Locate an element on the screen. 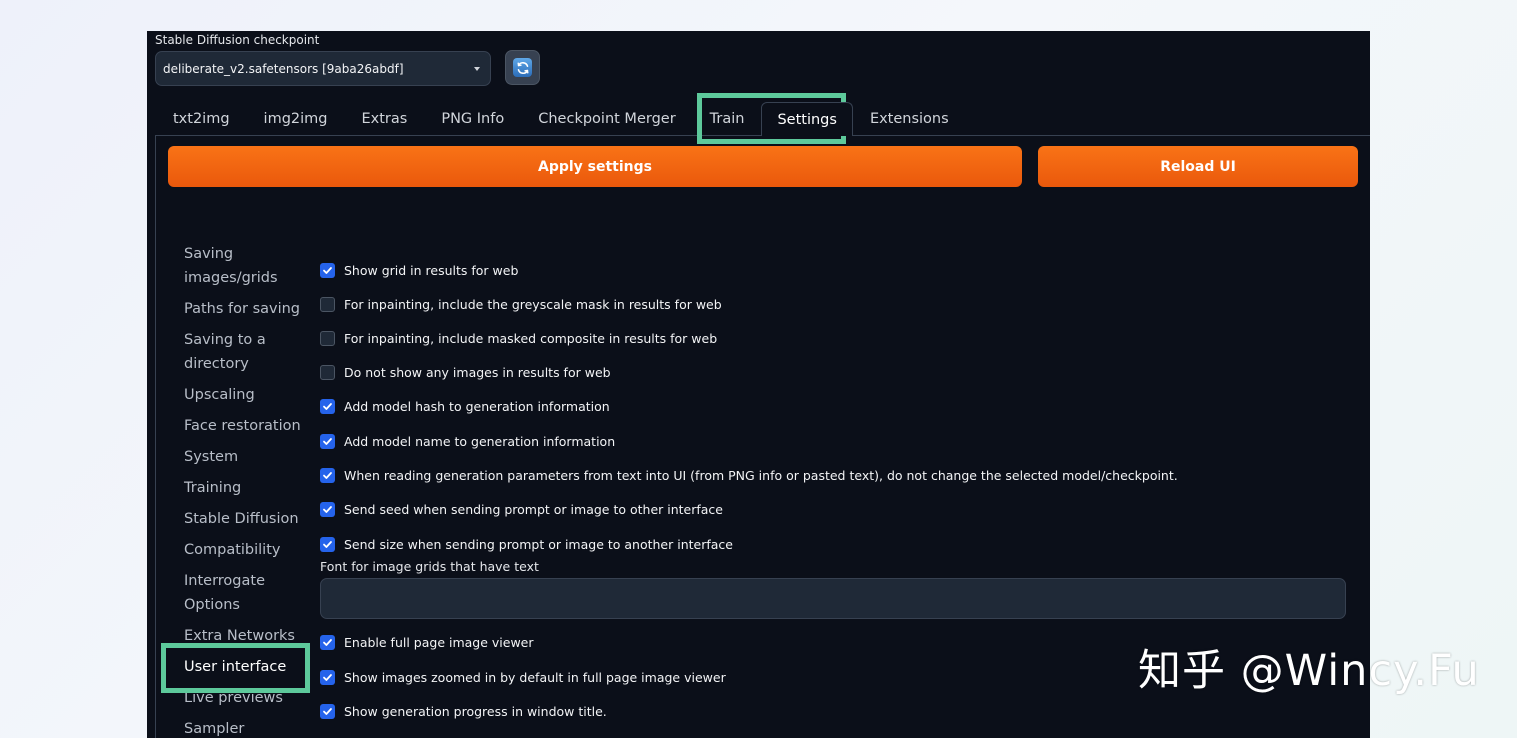  checkpoint-label: Stable Diffusion checkpoint is located at coordinates (237, 40).